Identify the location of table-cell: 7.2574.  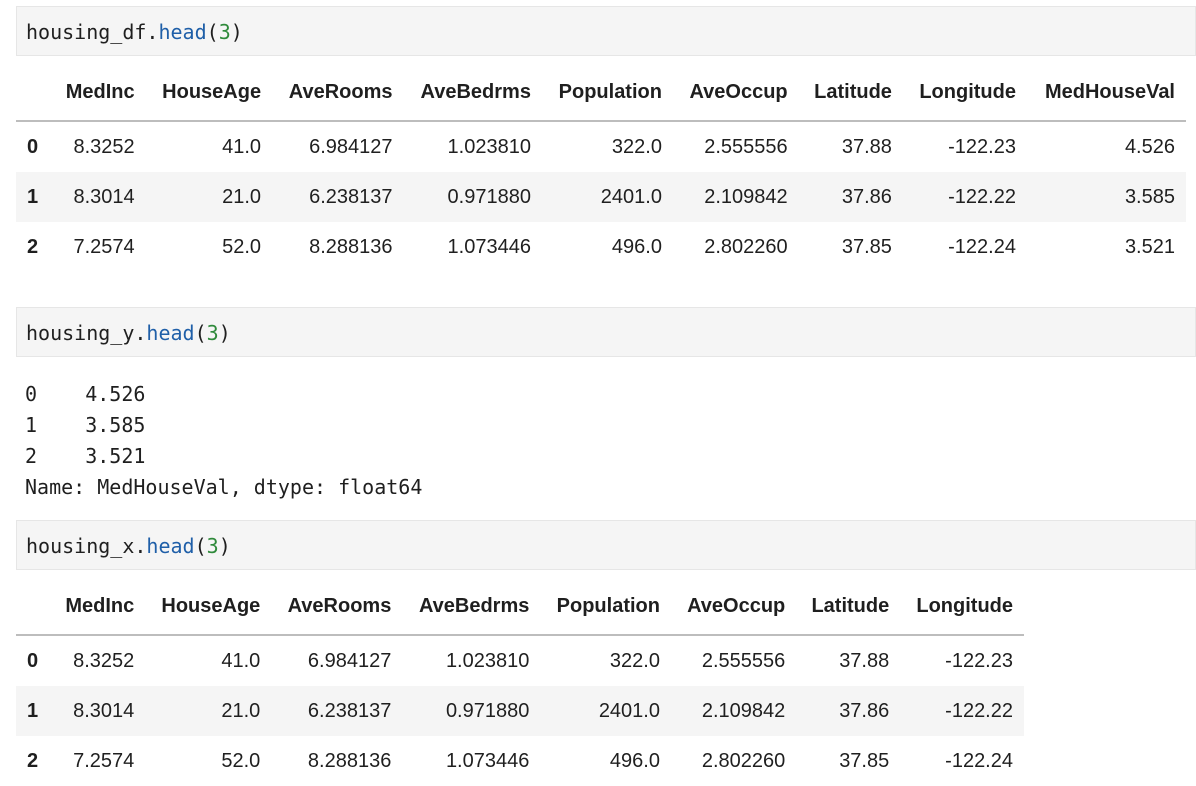
(104, 246).